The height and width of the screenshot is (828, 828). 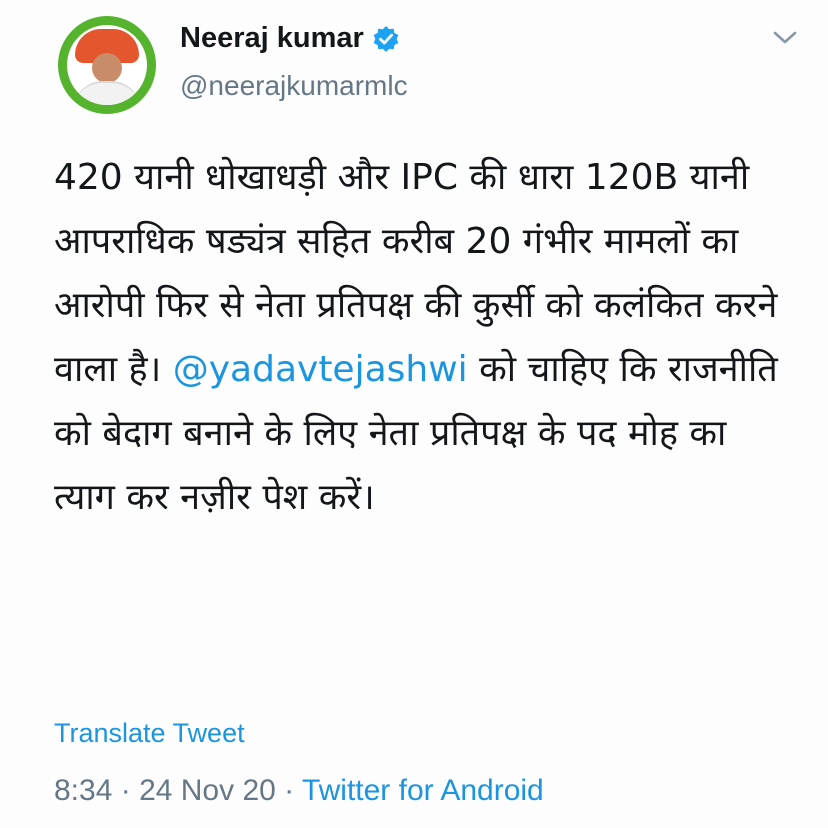 What do you see at coordinates (320, 369) in the screenshot?
I see `mention-link: @yadavtejashwi` at bounding box center [320, 369].